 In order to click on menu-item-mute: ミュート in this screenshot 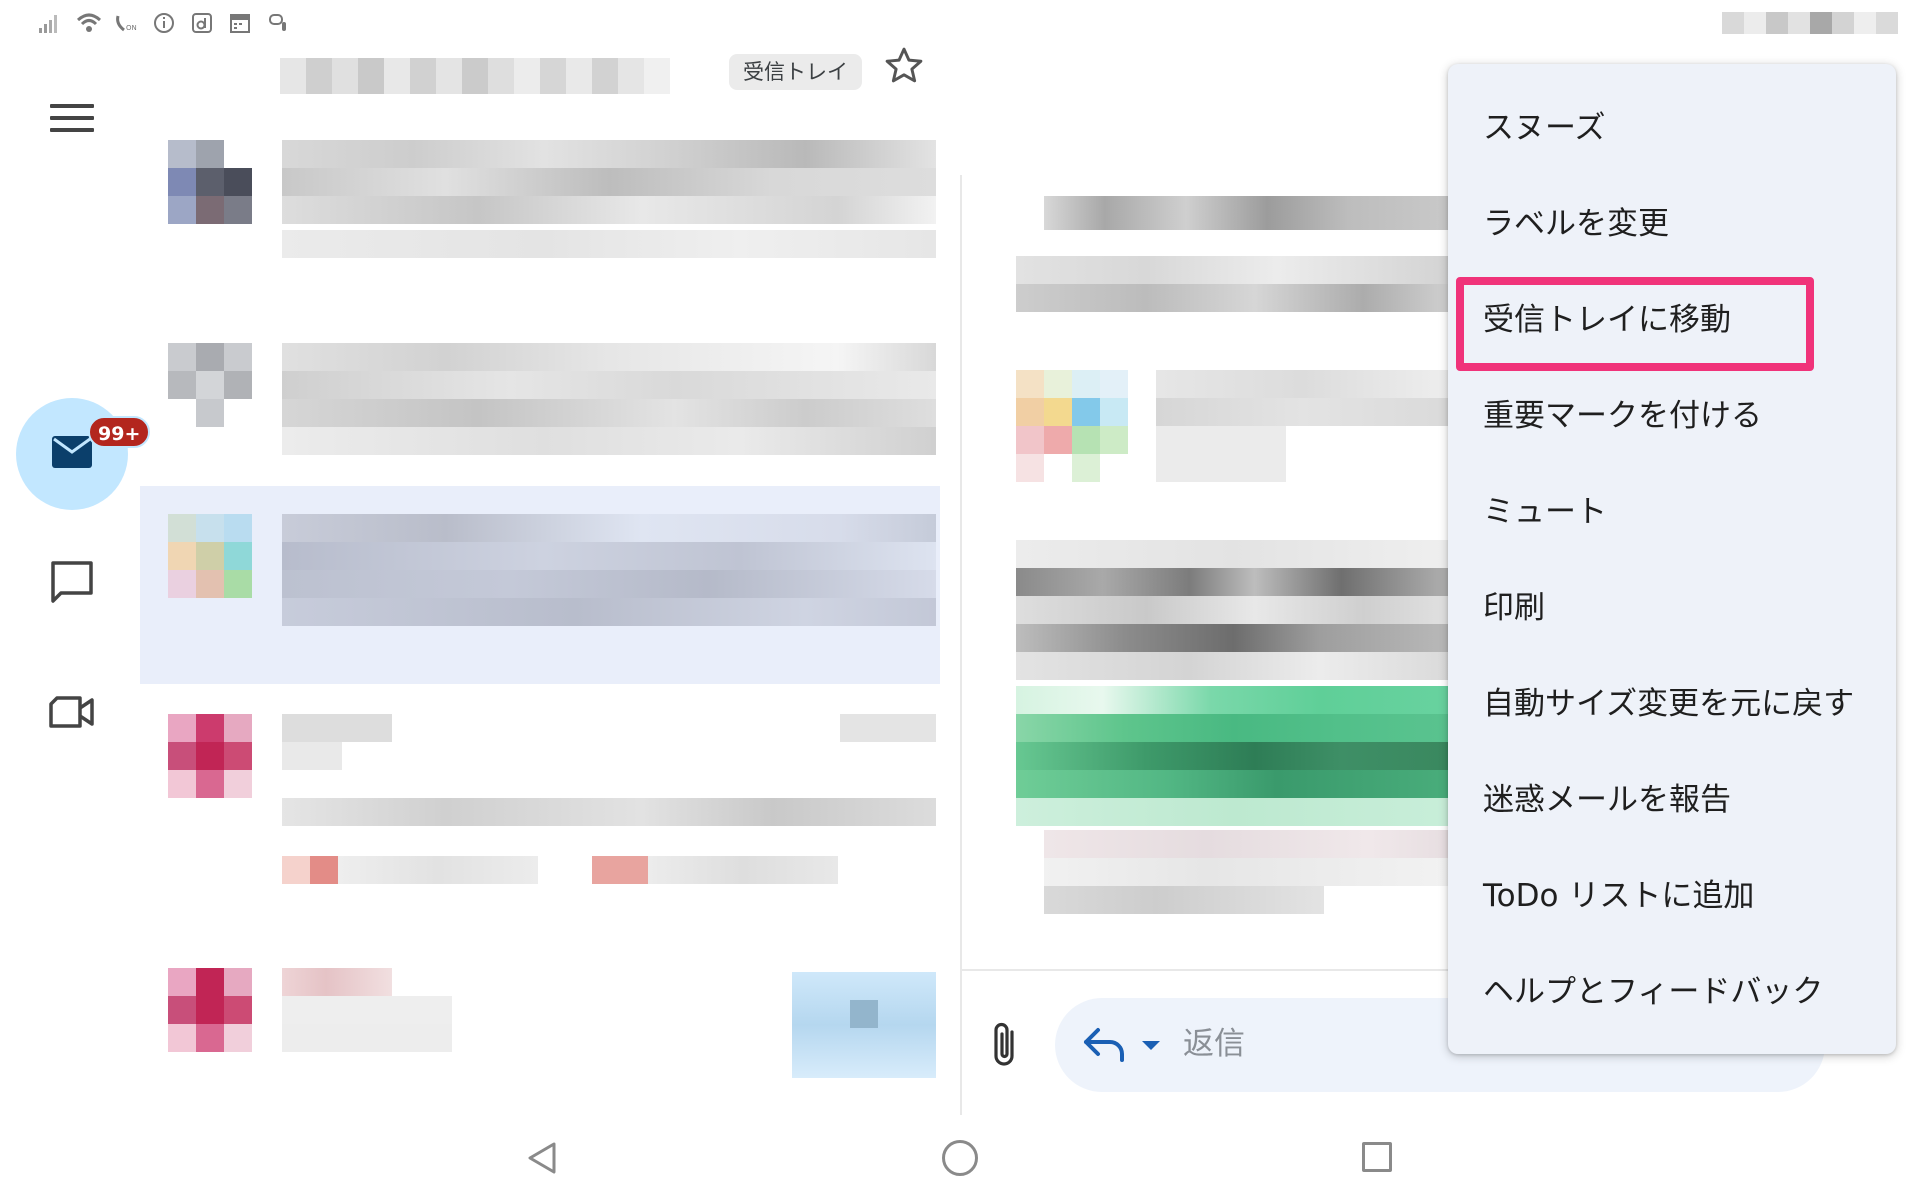, I will do `click(1672, 512)`.